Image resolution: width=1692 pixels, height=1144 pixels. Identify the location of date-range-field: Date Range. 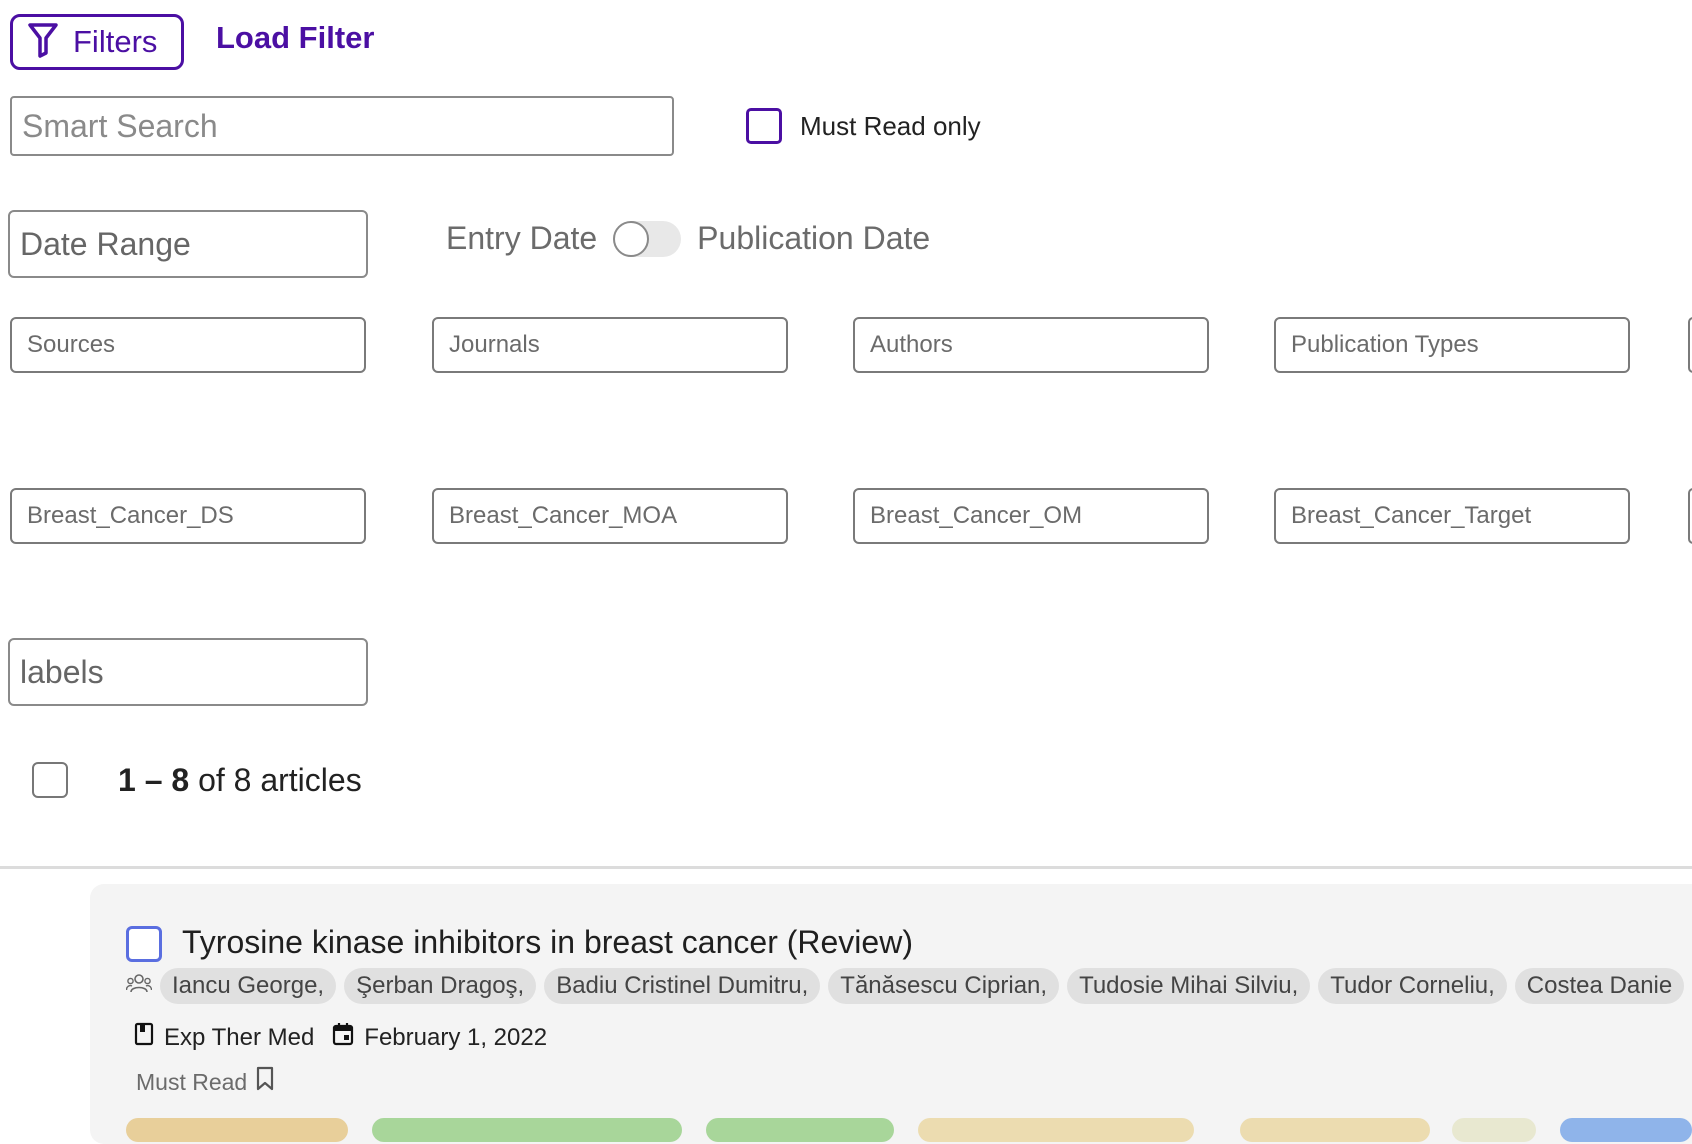
(188, 244).